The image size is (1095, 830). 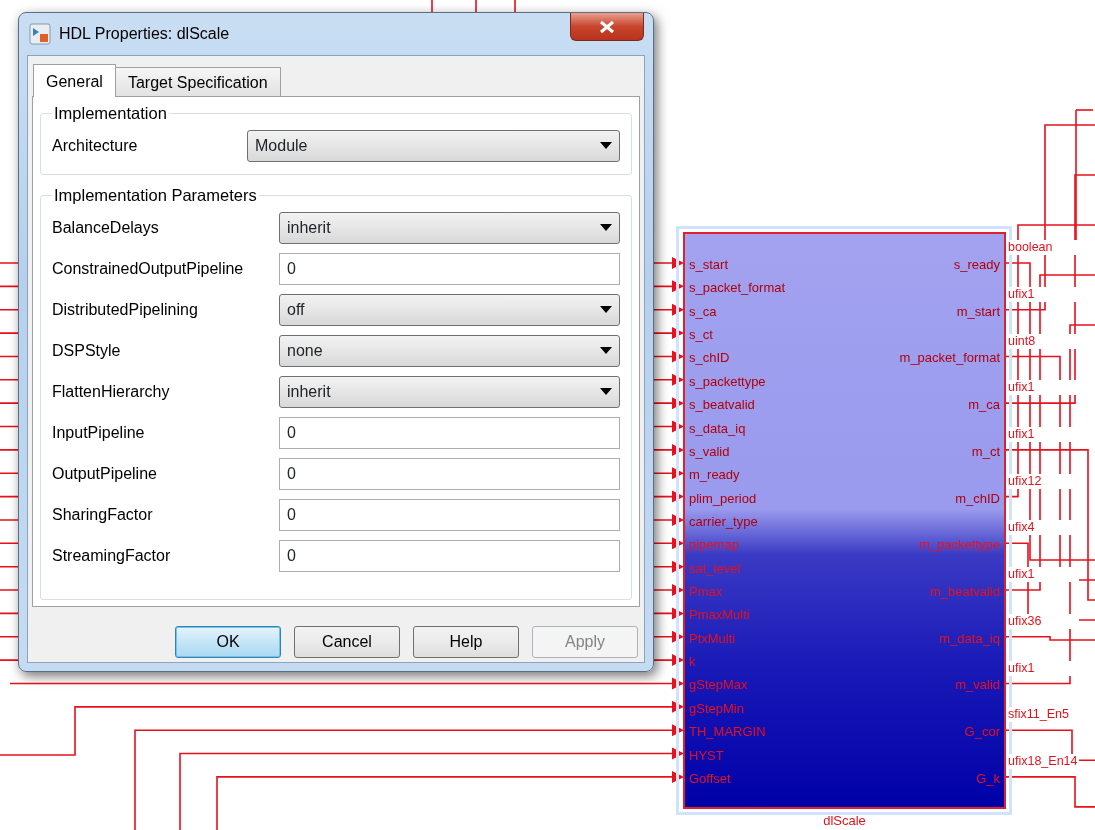 What do you see at coordinates (111, 555) in the screenshot?
I see `field-label: StreamingFactor` at bounding box center [111, 555].